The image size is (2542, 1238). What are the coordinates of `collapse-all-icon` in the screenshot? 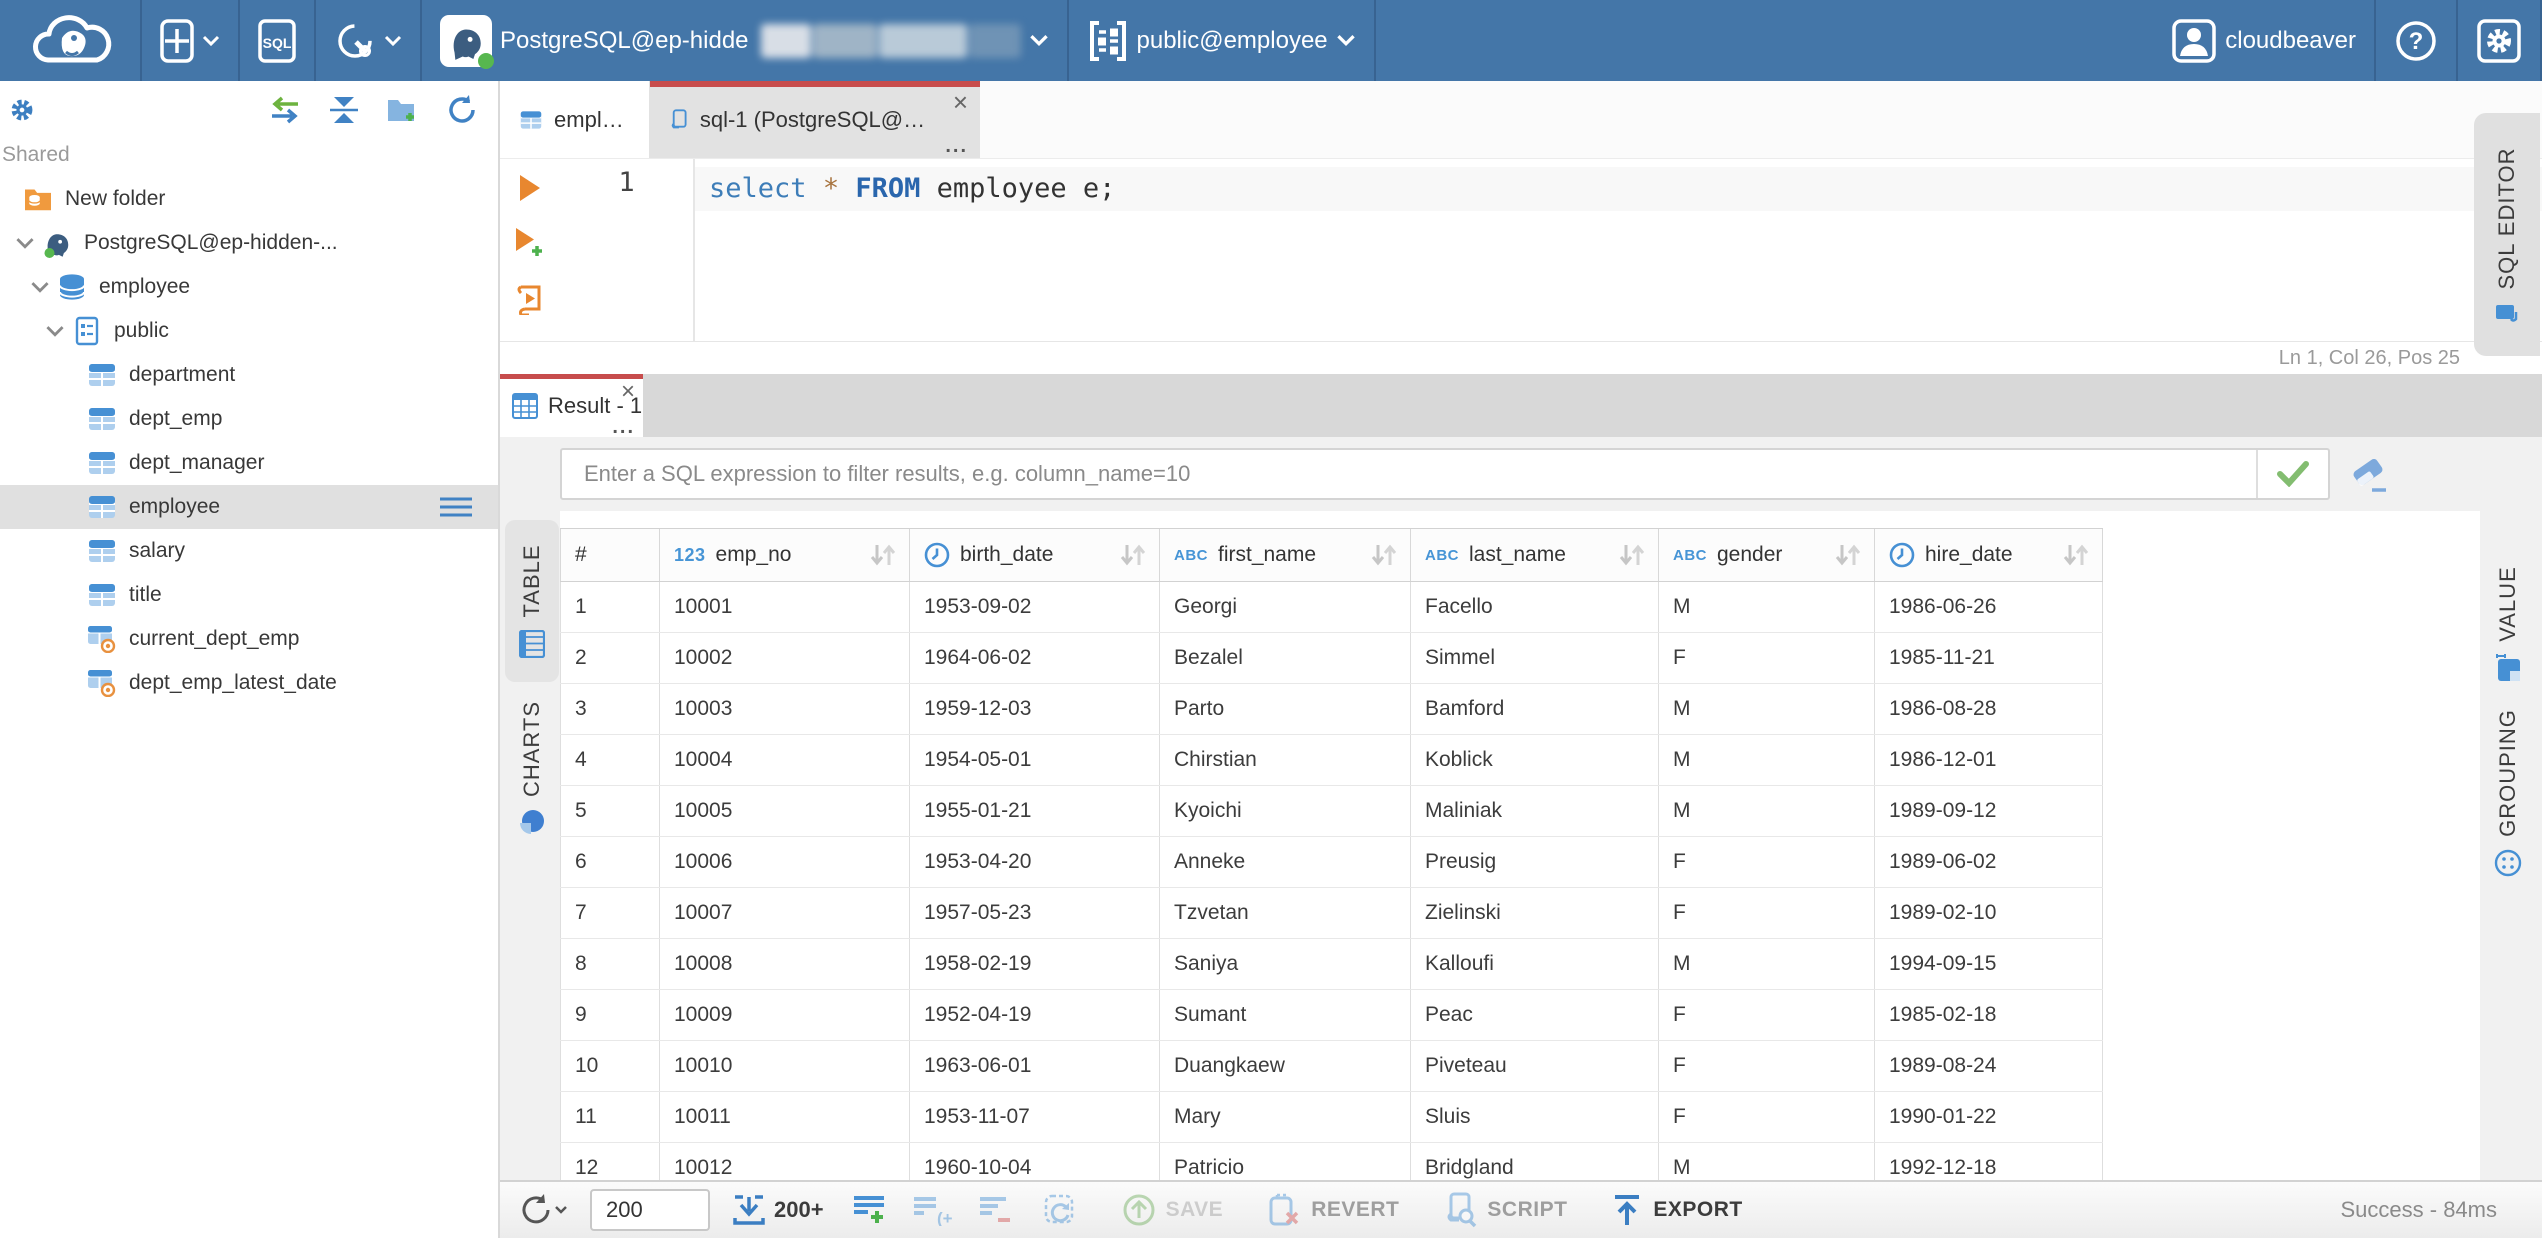 It's located at (344, 110).